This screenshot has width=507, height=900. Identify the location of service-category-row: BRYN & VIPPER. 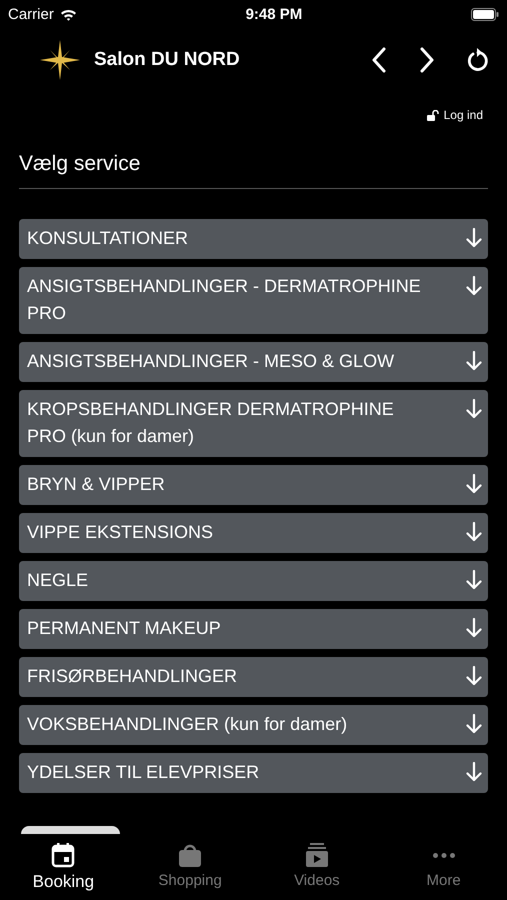
(253, 485).